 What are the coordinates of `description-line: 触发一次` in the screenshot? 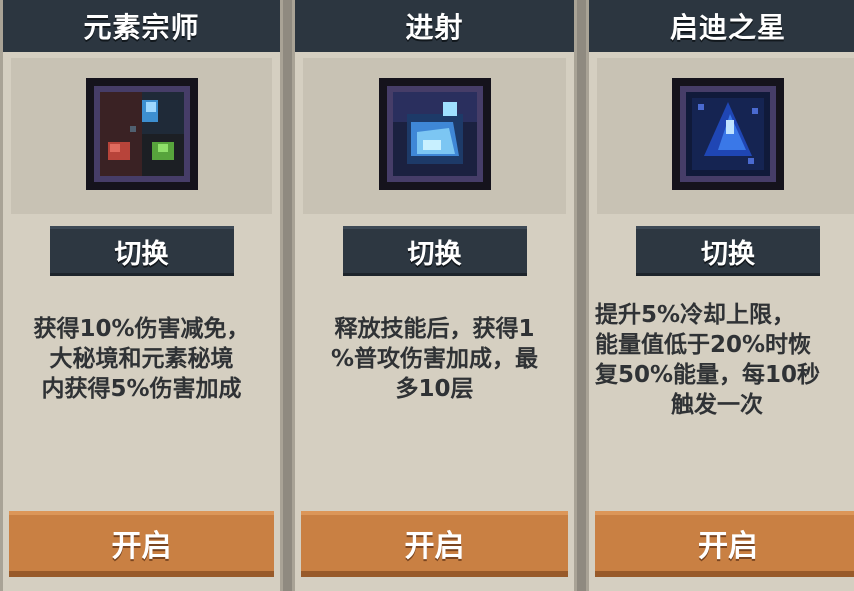 It's located at (717, 405).